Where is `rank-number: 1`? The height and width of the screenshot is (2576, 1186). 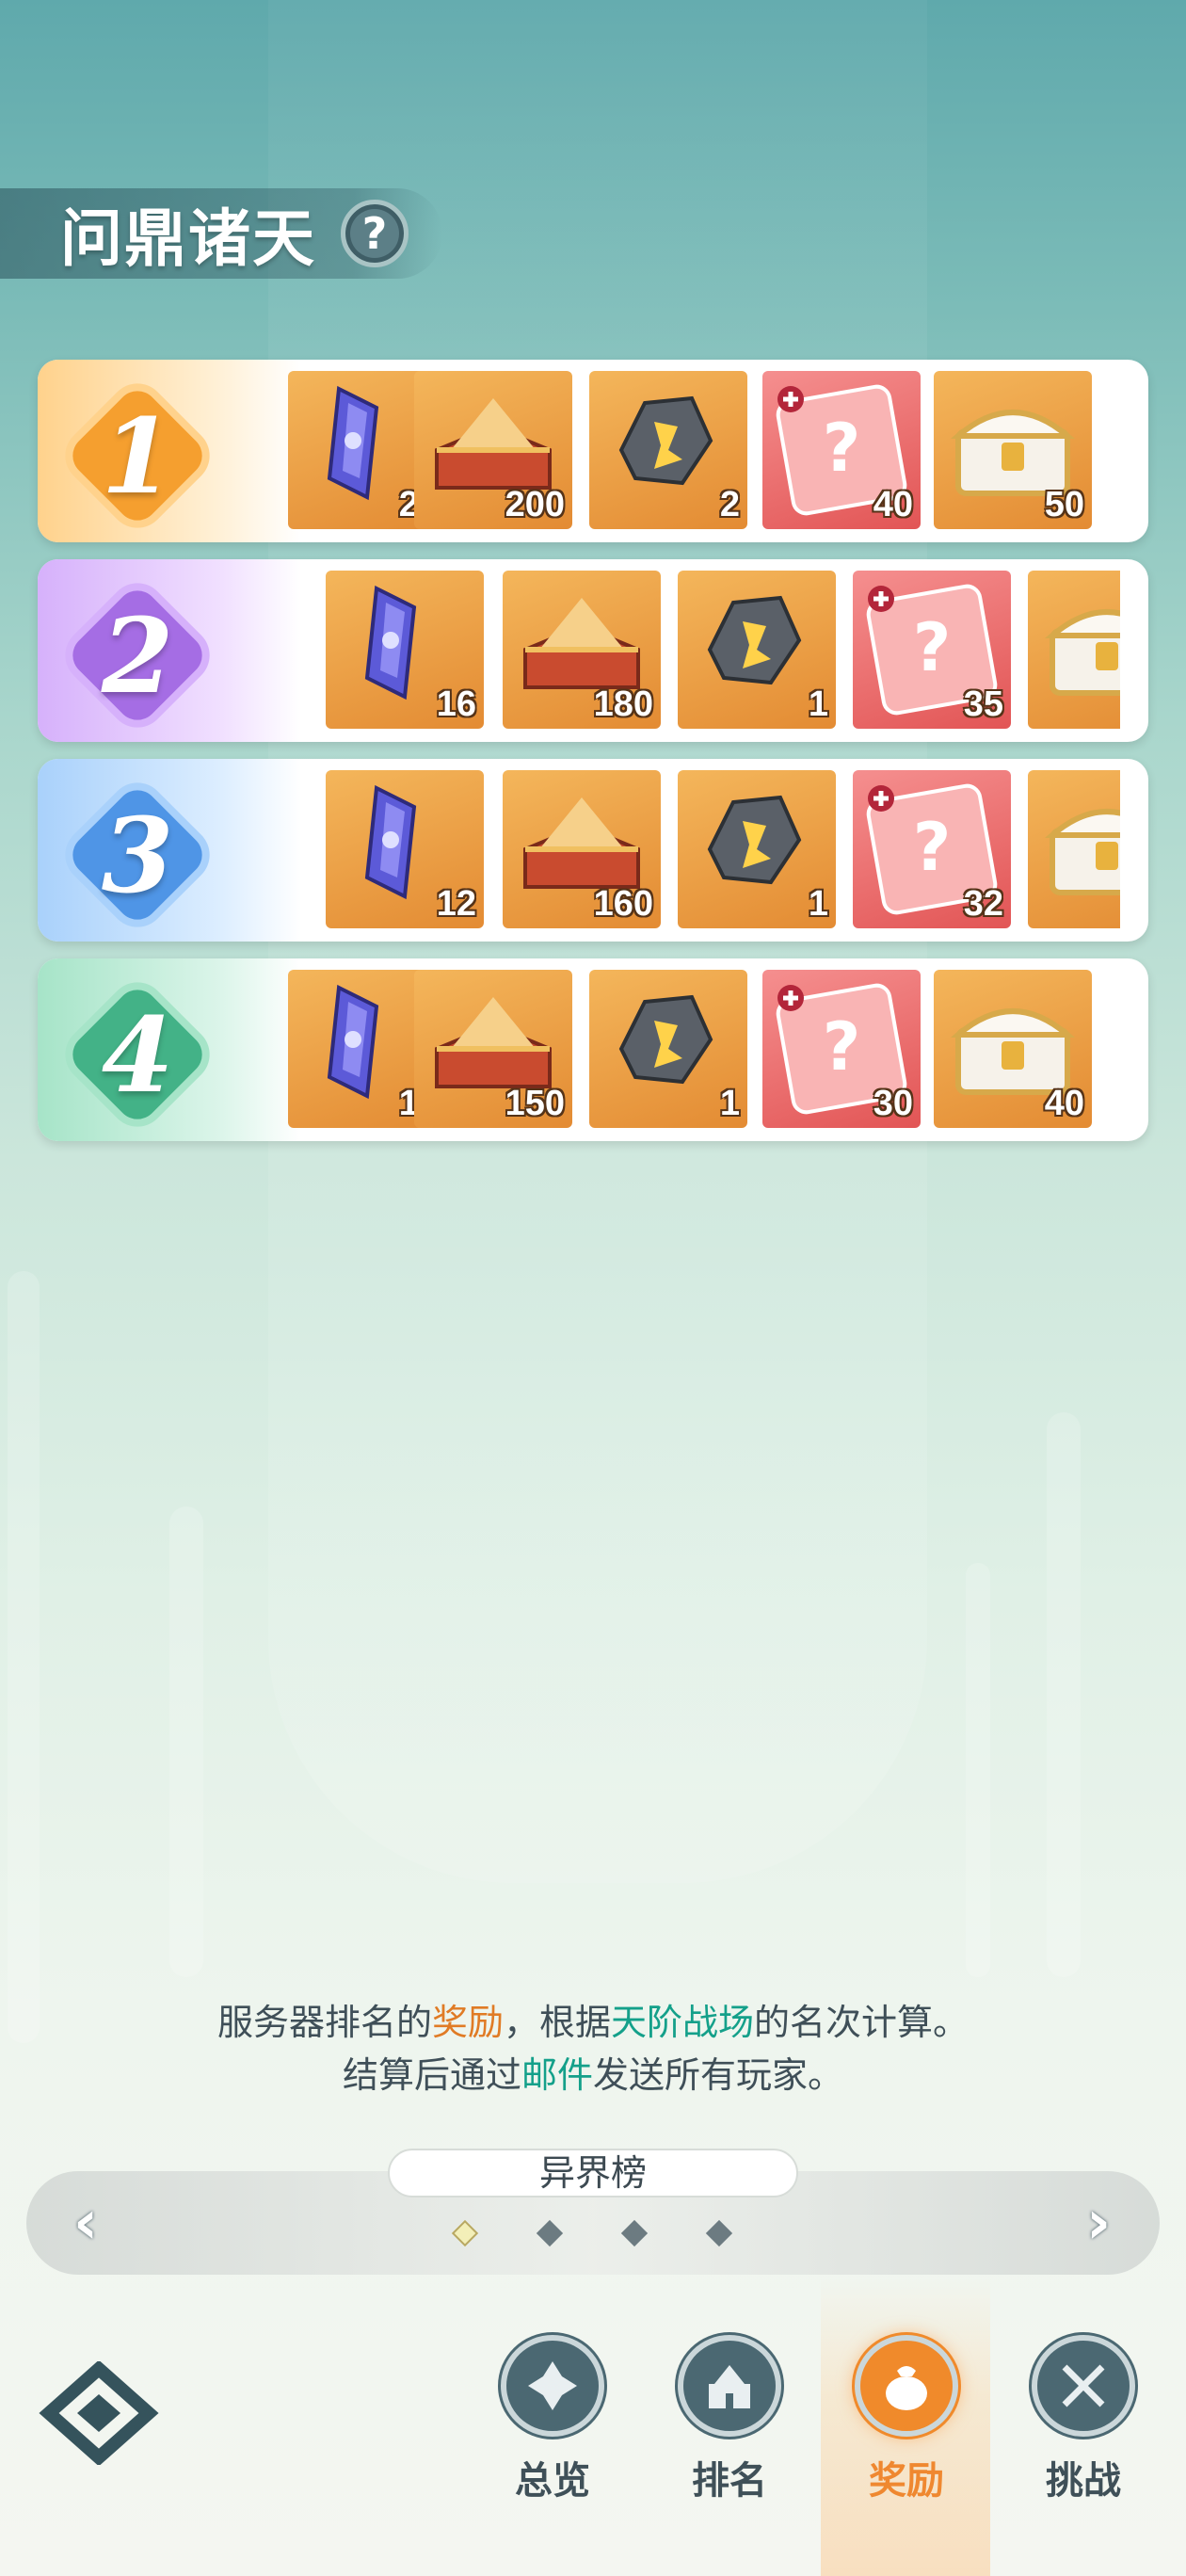
rank-number: 1 is located at coordinates (137, 455).